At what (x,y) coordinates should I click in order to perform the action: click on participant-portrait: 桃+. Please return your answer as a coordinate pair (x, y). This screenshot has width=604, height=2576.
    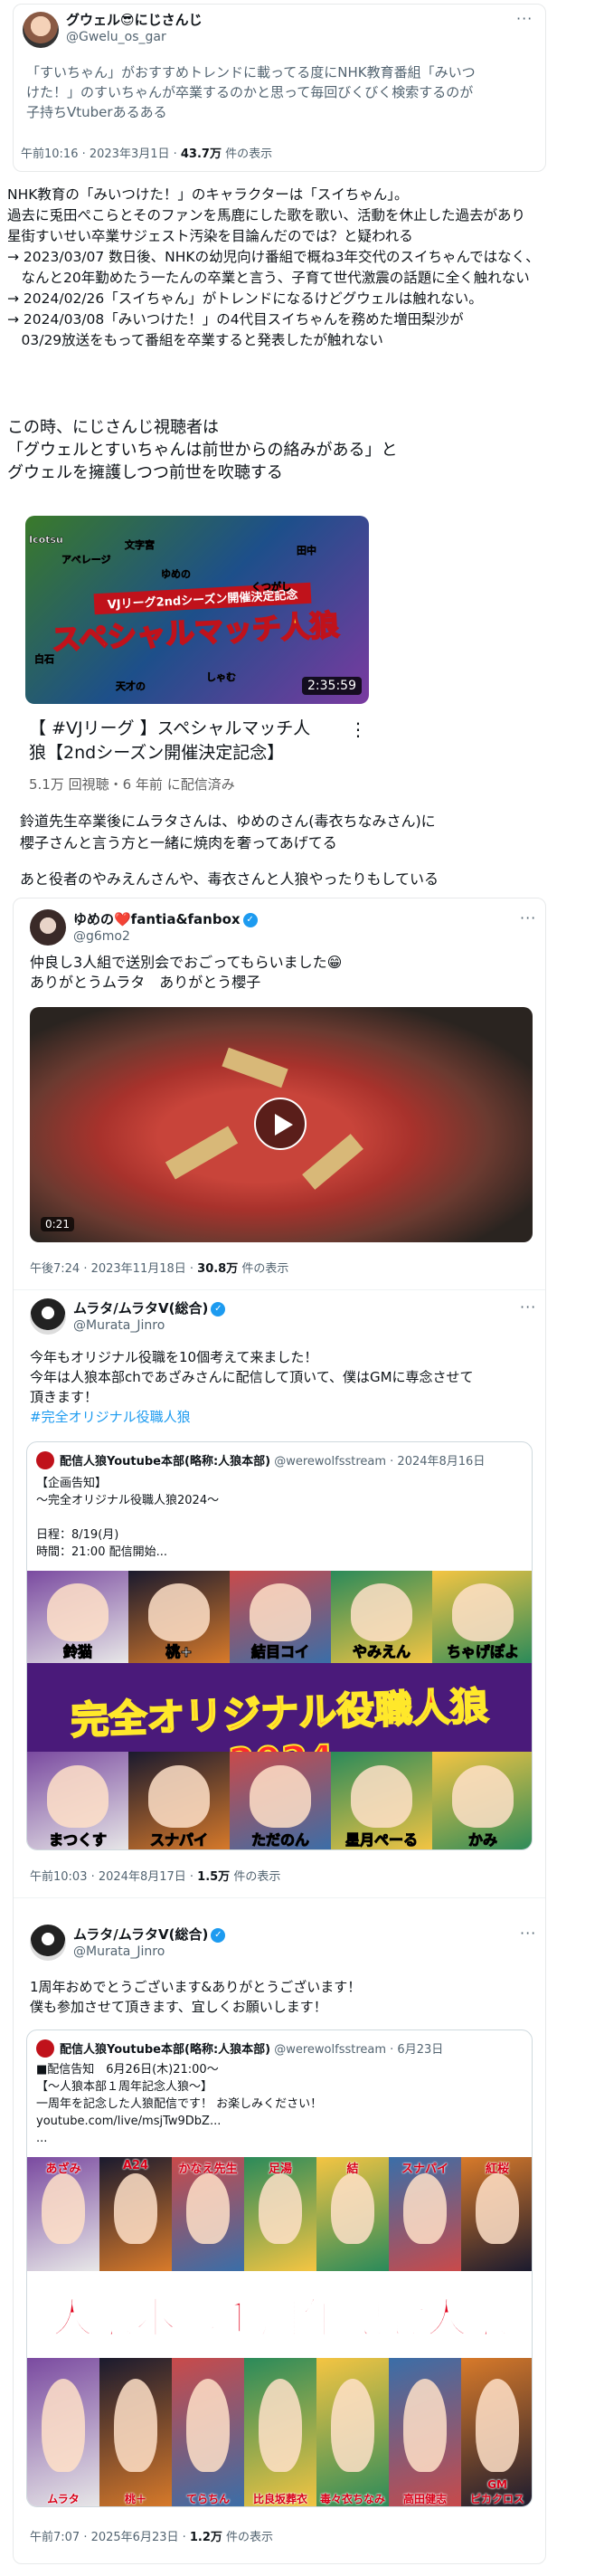
    Looking at the image, I should click on (179, 1617).